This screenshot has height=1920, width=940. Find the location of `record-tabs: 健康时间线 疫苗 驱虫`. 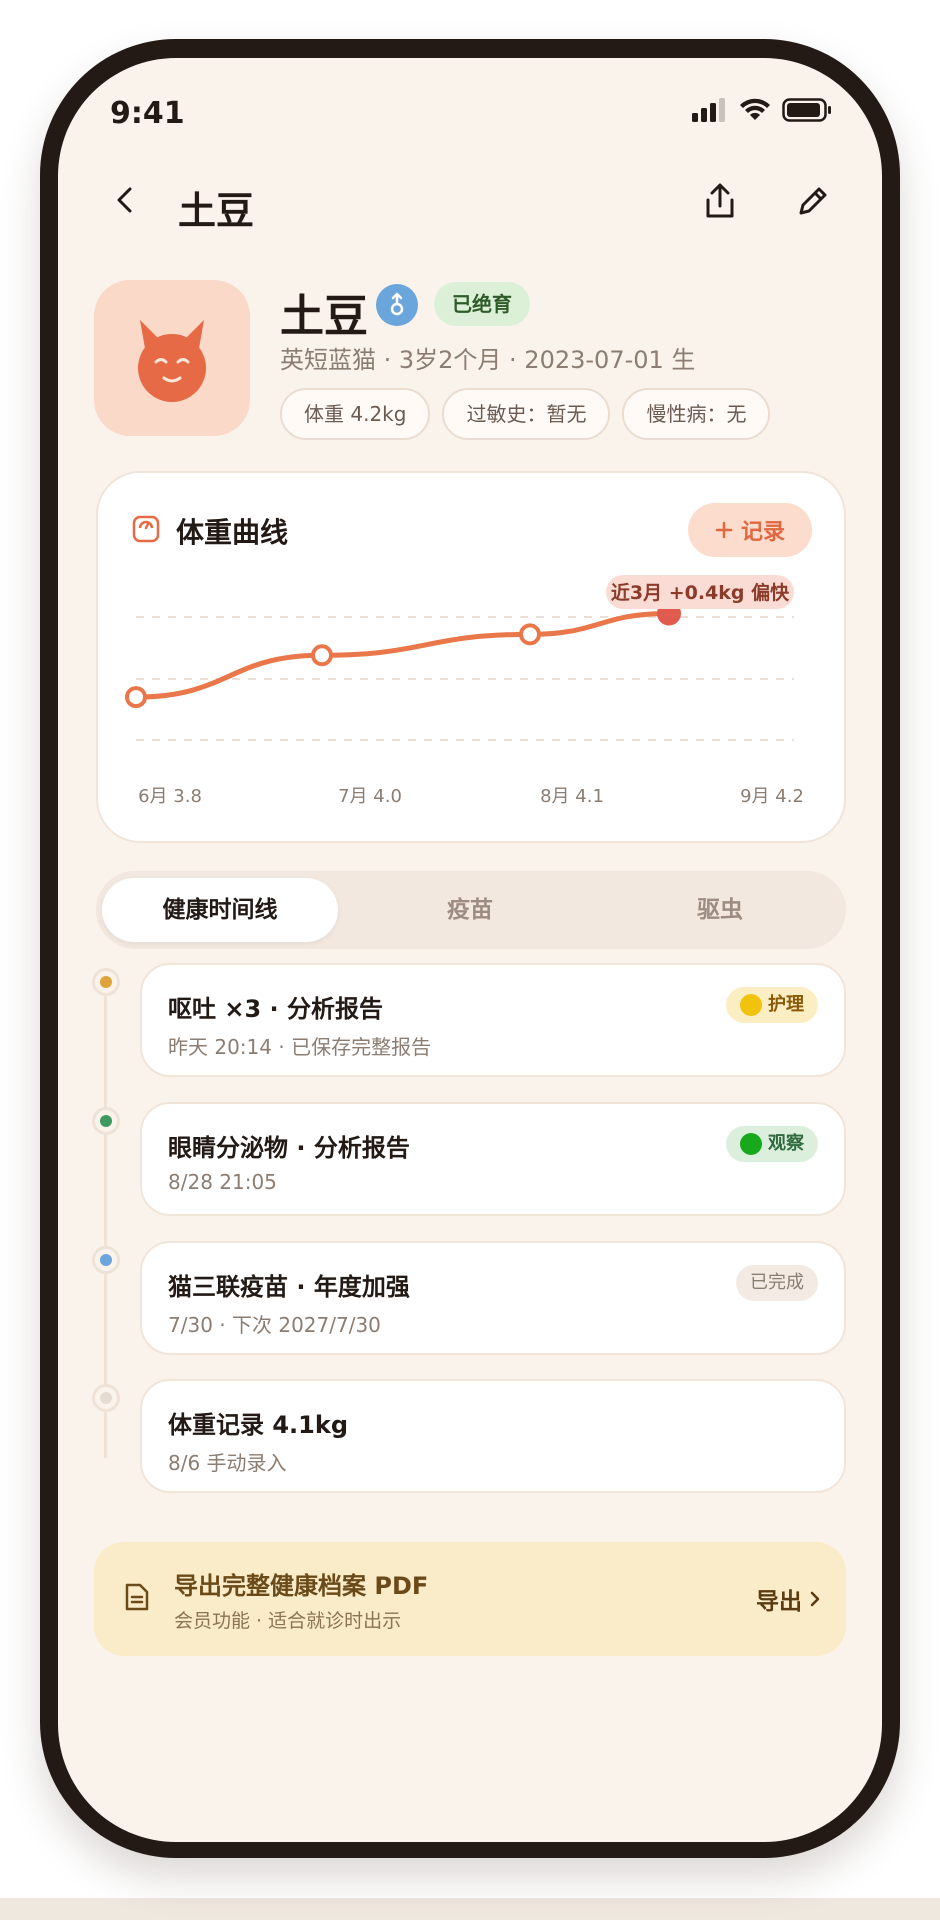

record-tabs: 健康时间线 疫苗 驱虫 is located at coordinates (471, 910).